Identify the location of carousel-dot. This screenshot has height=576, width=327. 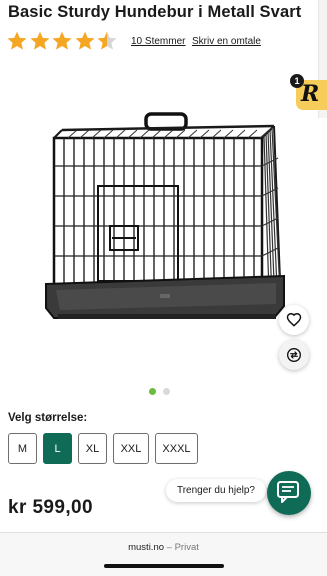
(166, 391).